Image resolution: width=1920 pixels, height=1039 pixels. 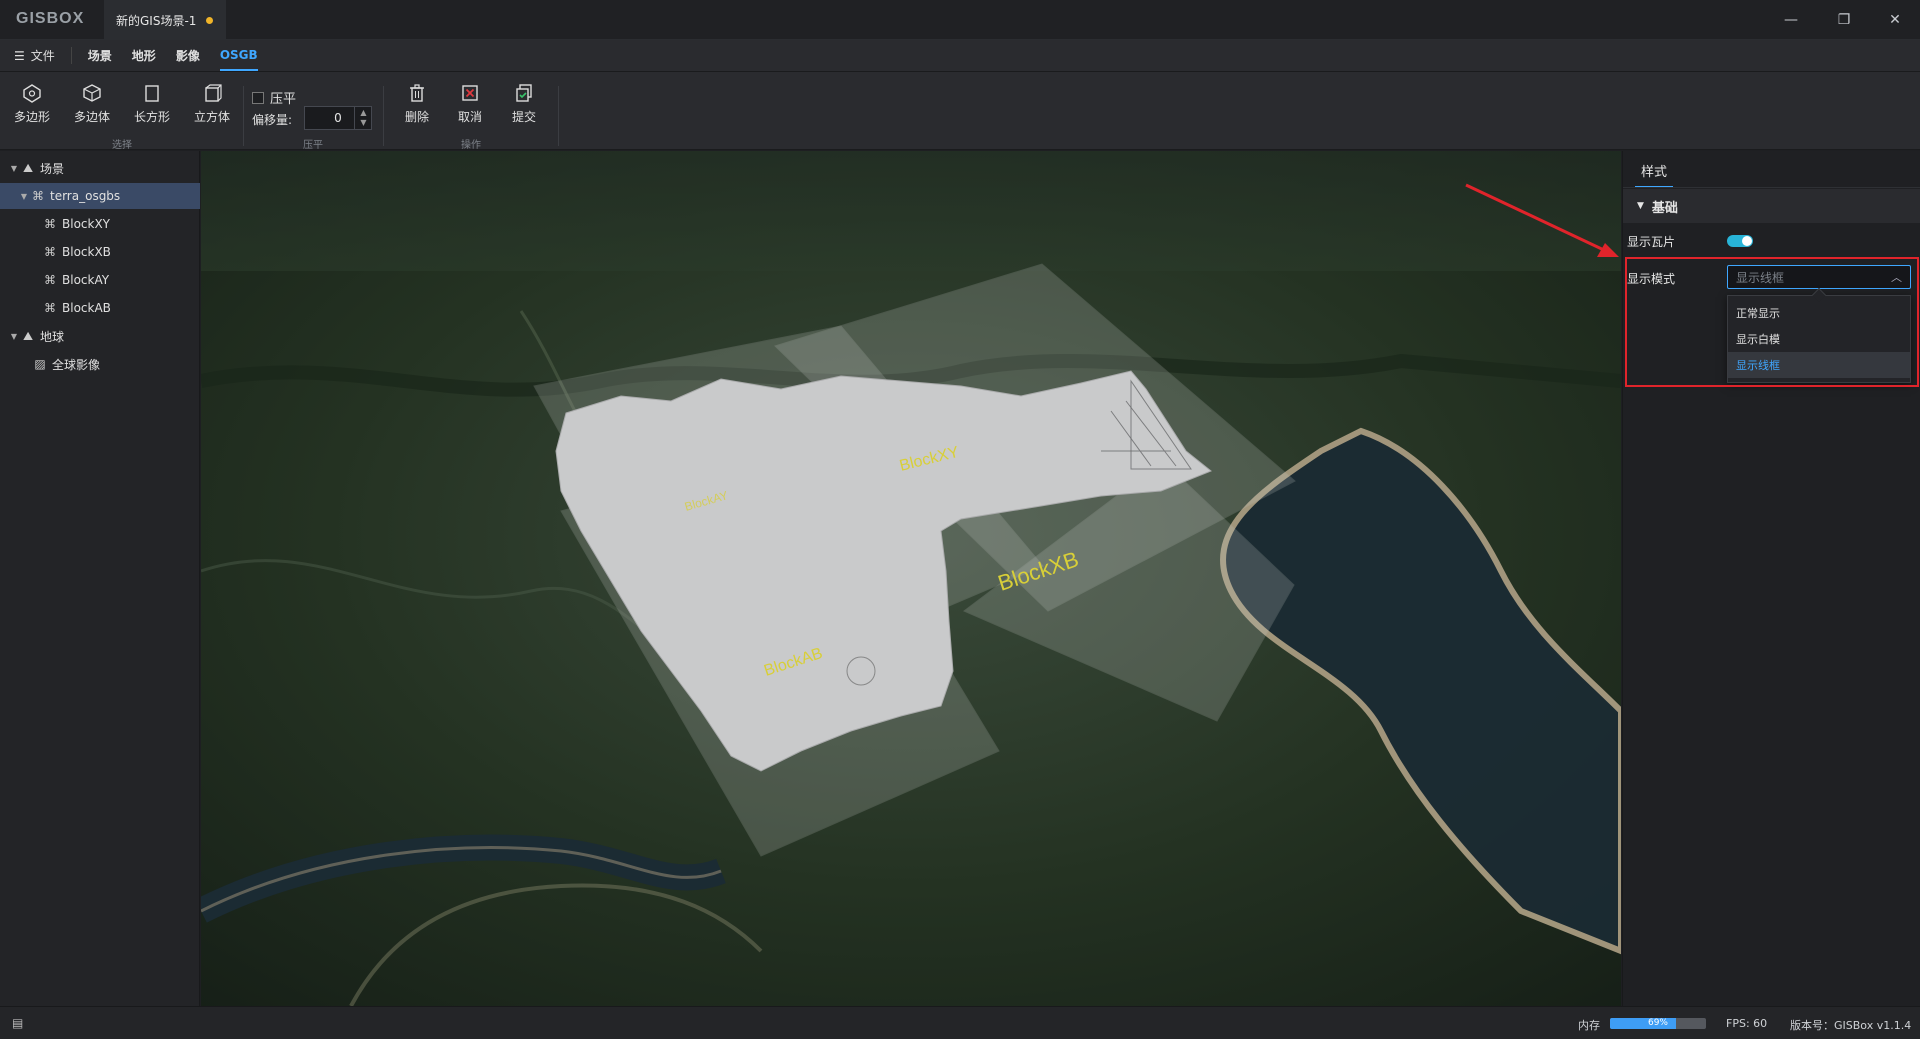 What do you see at coordinates (91, 117) in the screenshot?
I see `polyhedron-tool-label: 多边体` at bounding box center [91, 117].